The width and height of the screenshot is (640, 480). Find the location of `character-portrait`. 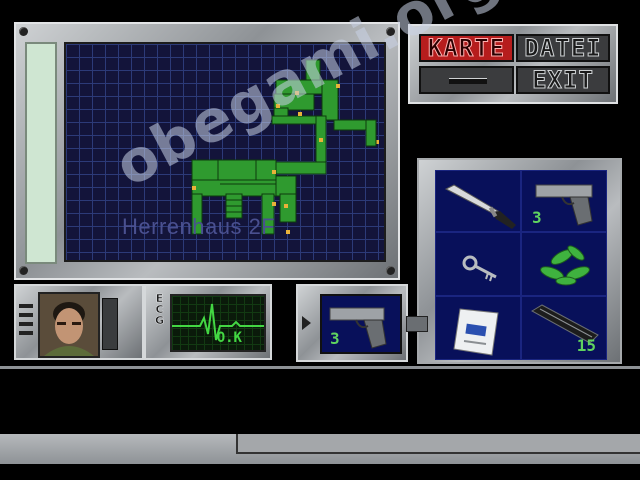

character-portrait is located at coordinates (69, 325).